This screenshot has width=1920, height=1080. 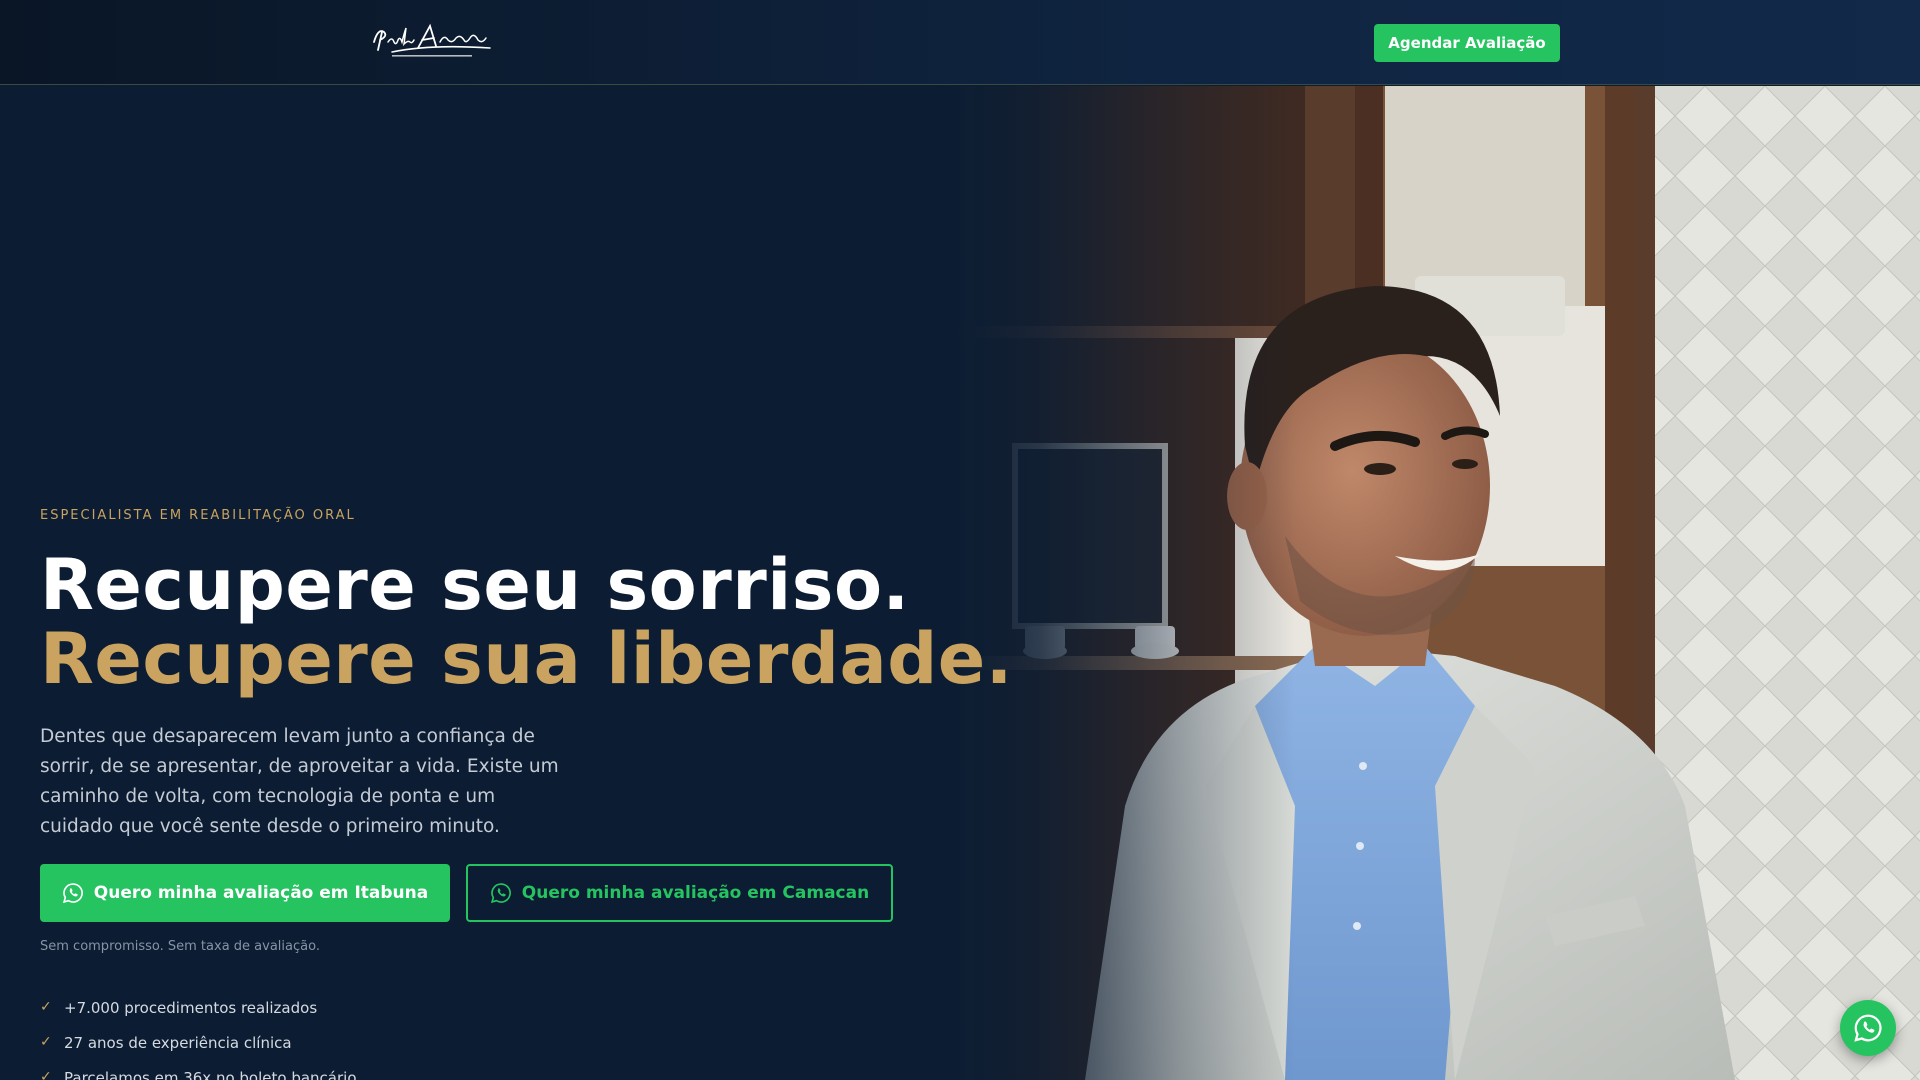 What do you see at coordinates (198, 515) in the screenshot?
I see `hero-eyebrow: ESPECIALISTA EM REABILITAÇÃO ORAL` at bounding box center [198, 515].